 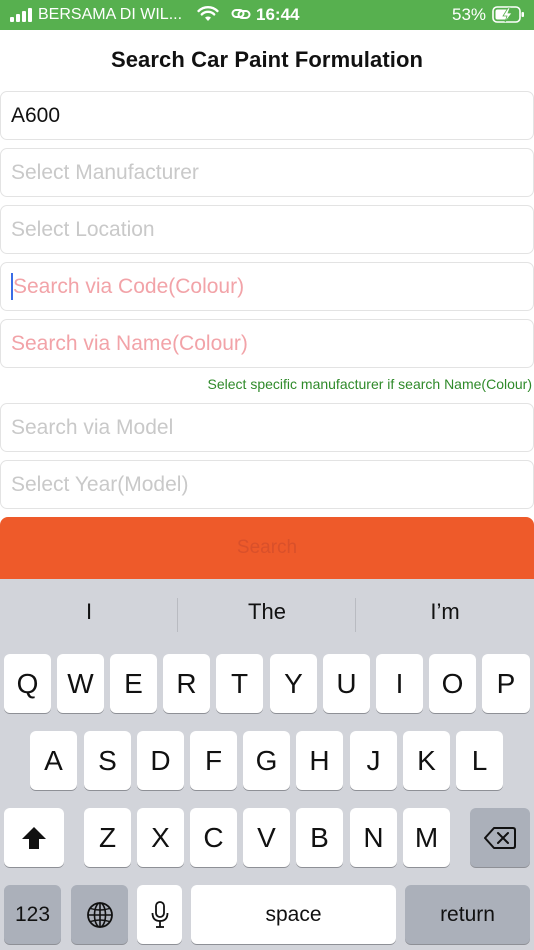 What do you see at coordinates (267, 427) in the screenshot?
I see `model-input: Search via Model` at bounding box center [267, 427].